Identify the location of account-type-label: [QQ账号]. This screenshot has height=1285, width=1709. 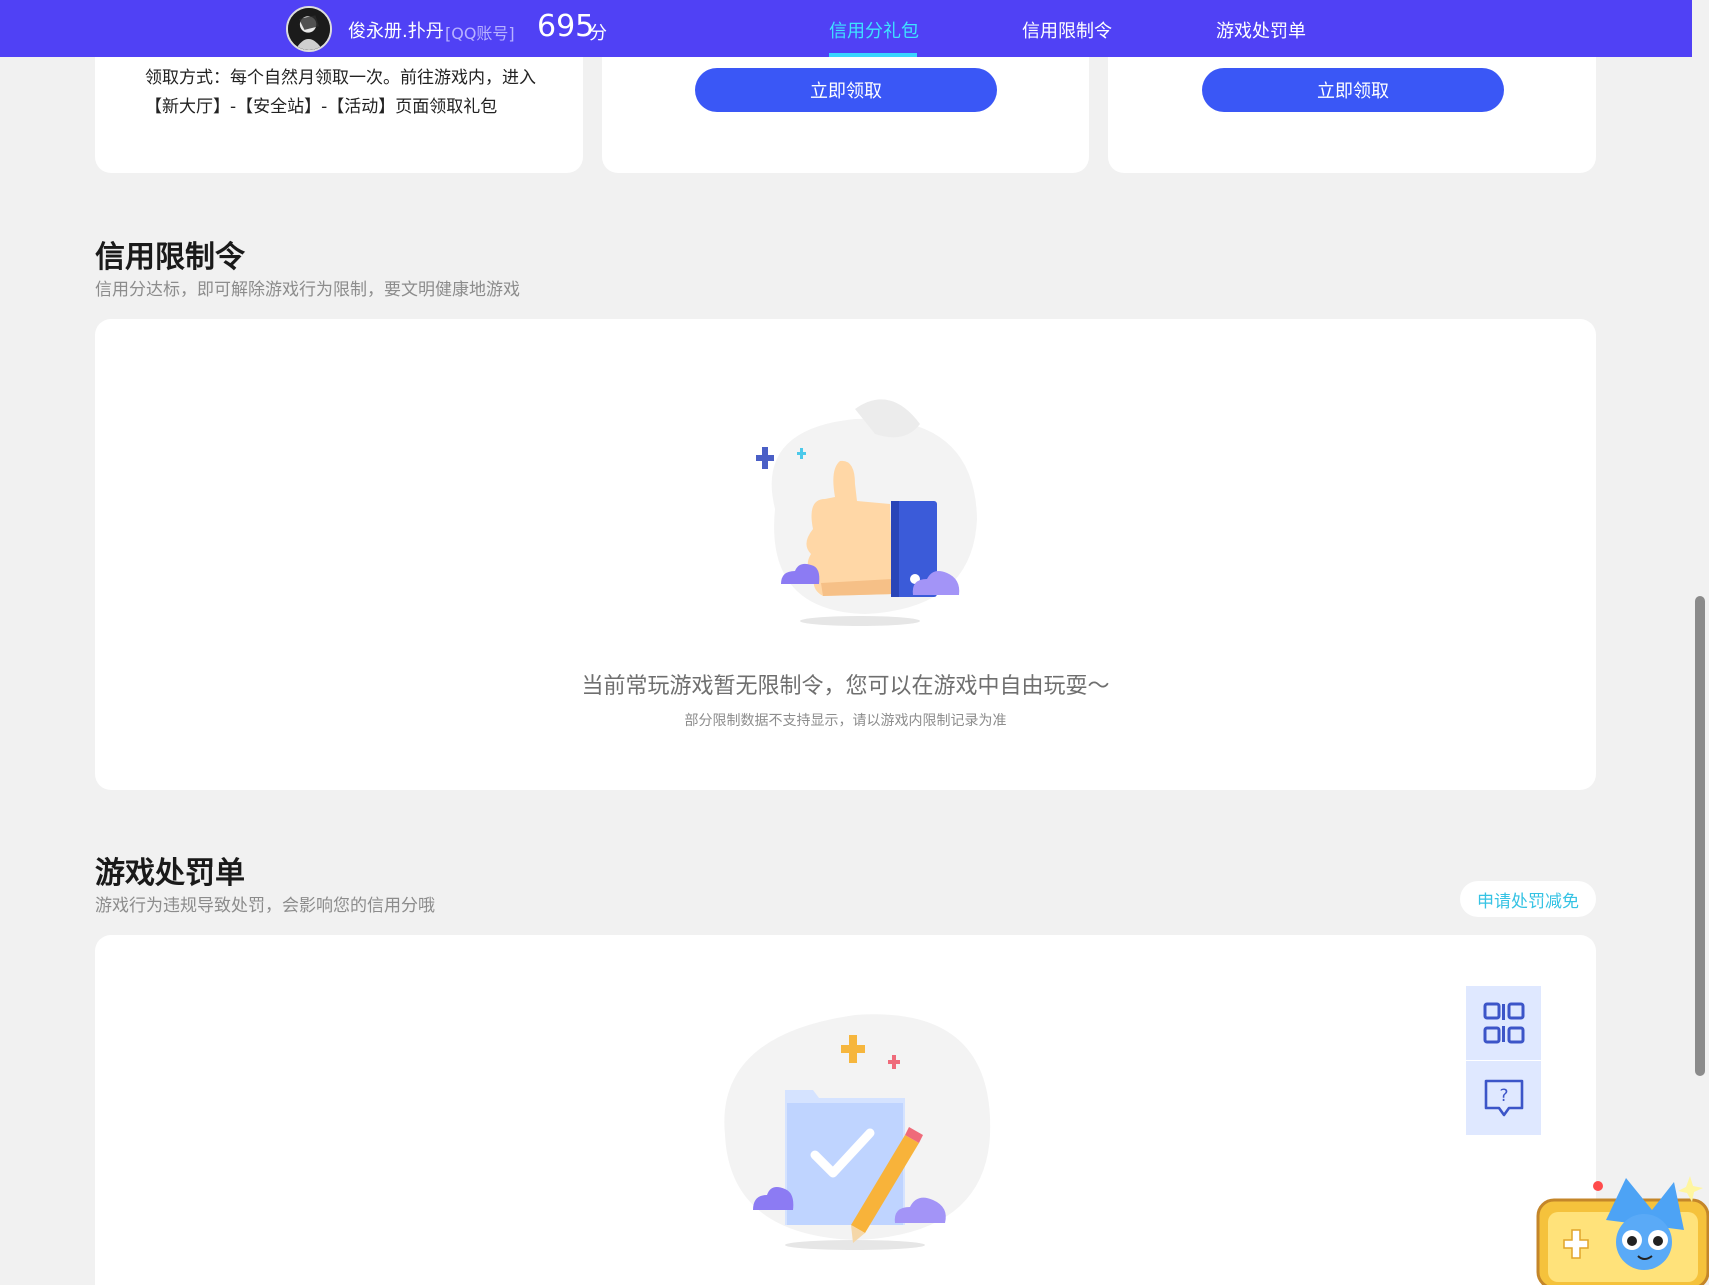
(480, 33).